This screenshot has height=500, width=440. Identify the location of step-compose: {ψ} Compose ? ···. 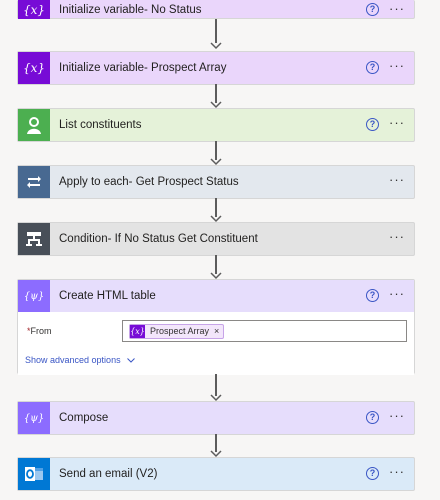
(216, 418).